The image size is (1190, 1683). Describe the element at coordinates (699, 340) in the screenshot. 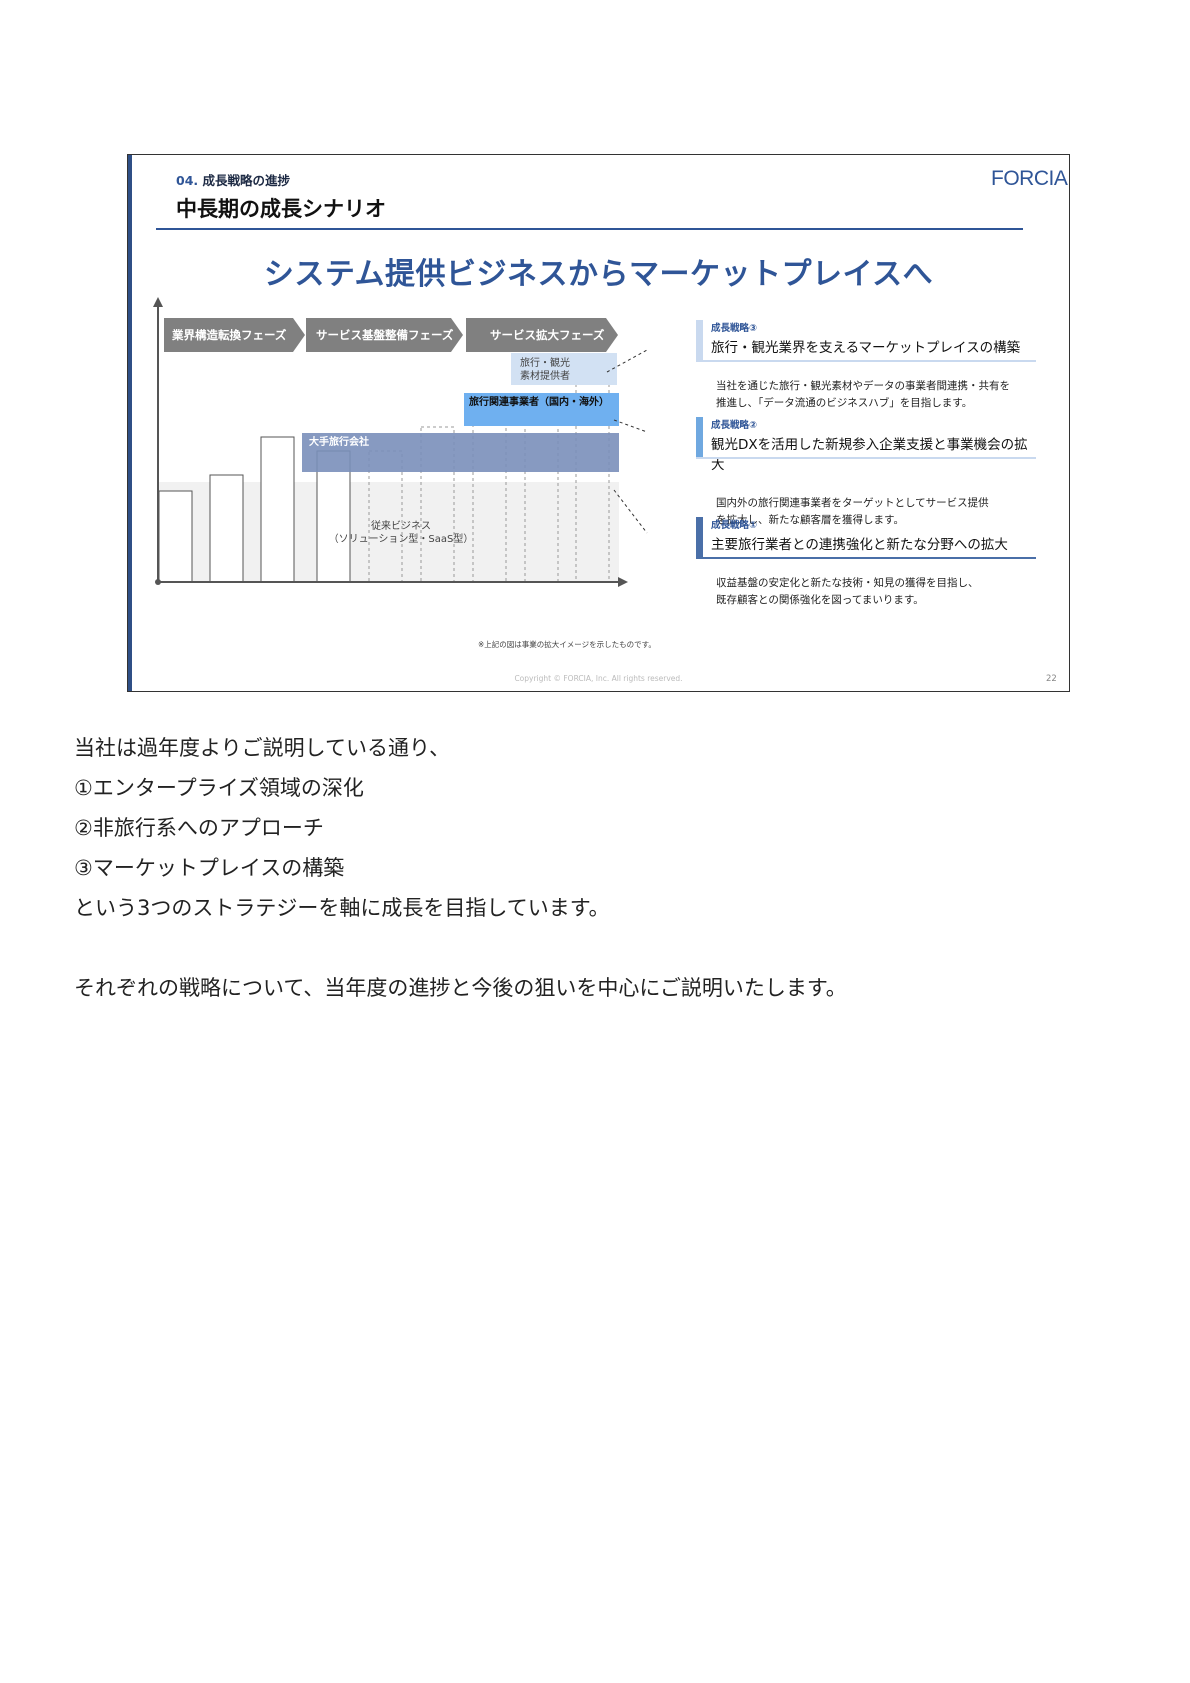

I see `strategy-3-marker` at that location.